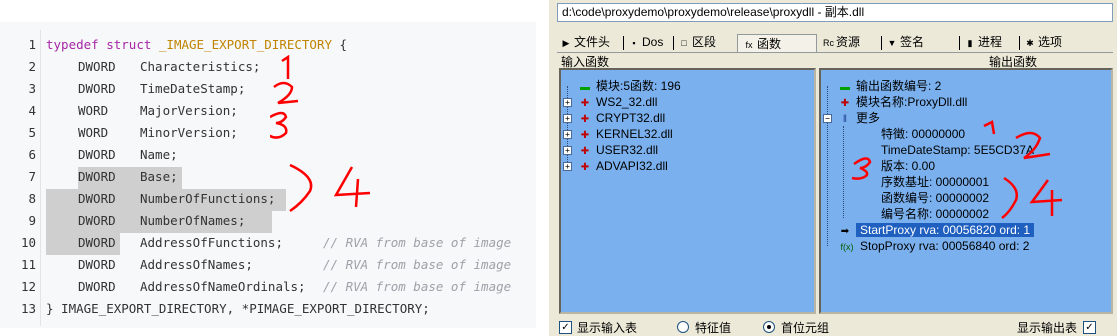 This screenshot has height=336, width=1117. Describe the element at coordinates (585, 167) in the screenshot. I see `dll-icon: ✚` at that location.